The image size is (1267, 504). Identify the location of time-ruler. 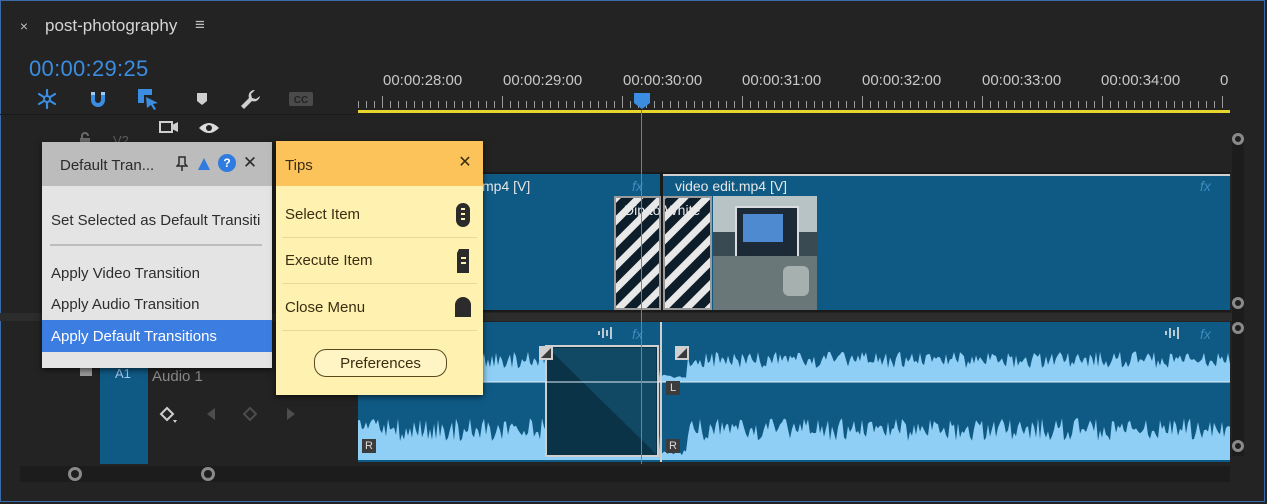
(794, 102).